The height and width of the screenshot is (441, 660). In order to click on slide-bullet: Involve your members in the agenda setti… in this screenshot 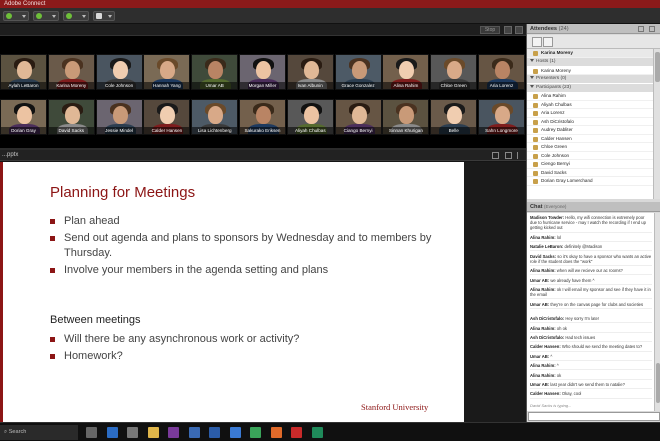, I will do `click(250, 270)`.